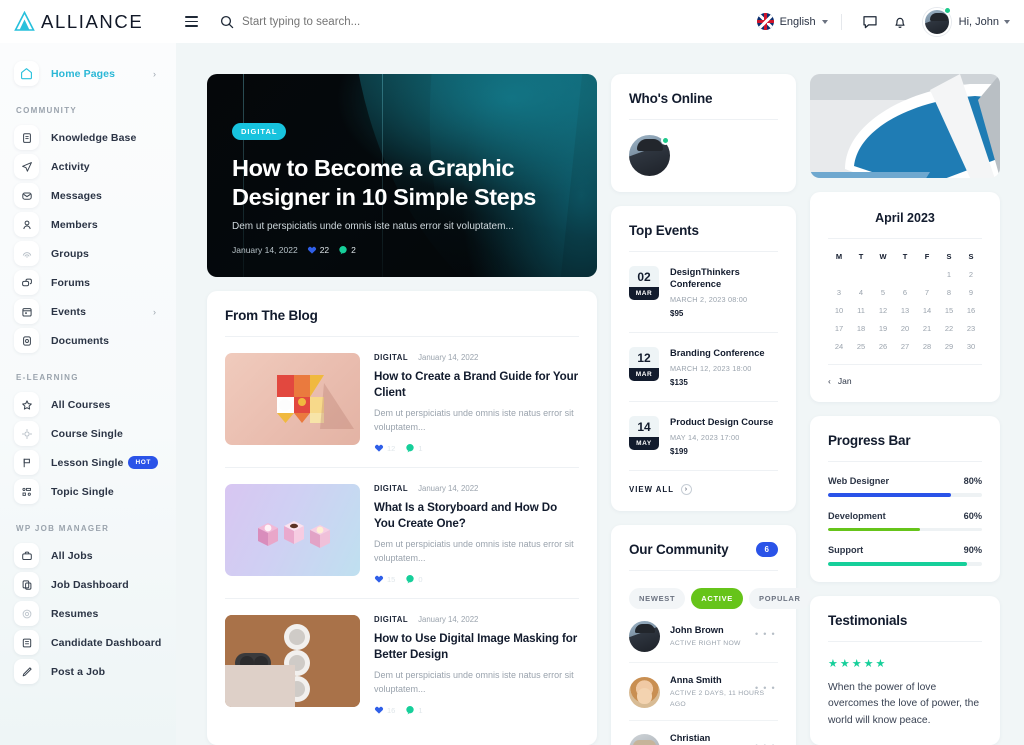 The image size is (1024, 745). I want to click on top-header: ALLIANCE English Hi, John, so click(512, 21).